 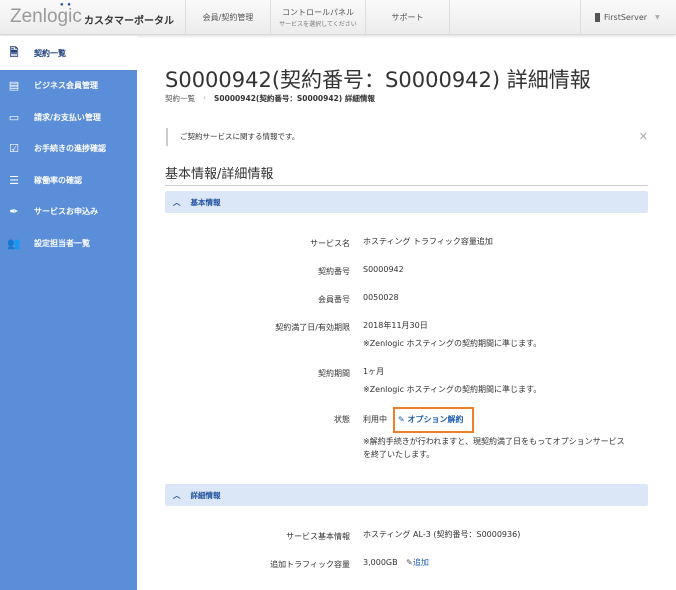 I want to click on pen-icon: ✒, so click(x=14, y=212).